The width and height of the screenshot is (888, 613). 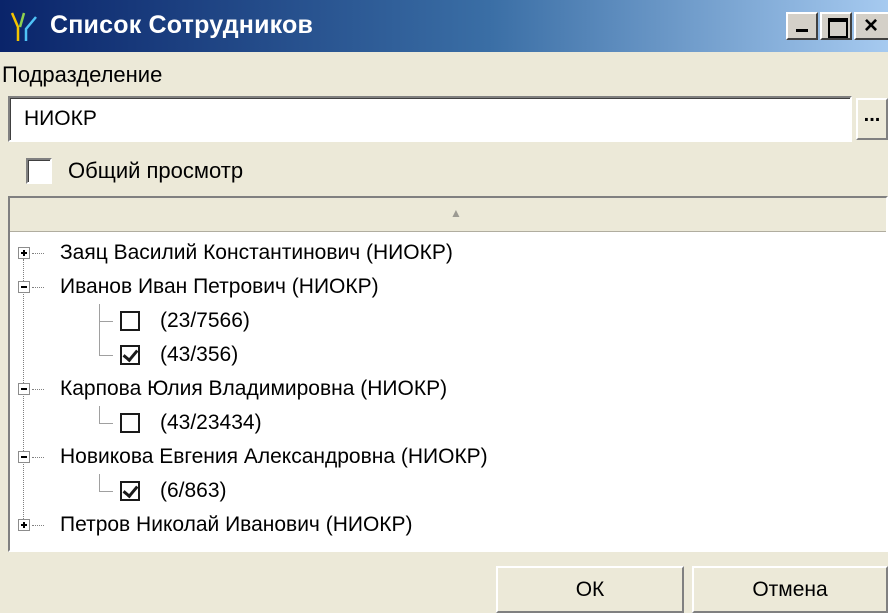 What do you see at coordinates (430, 119) in the screenshot?
I see `department-field` at bounding box center [430, 119].